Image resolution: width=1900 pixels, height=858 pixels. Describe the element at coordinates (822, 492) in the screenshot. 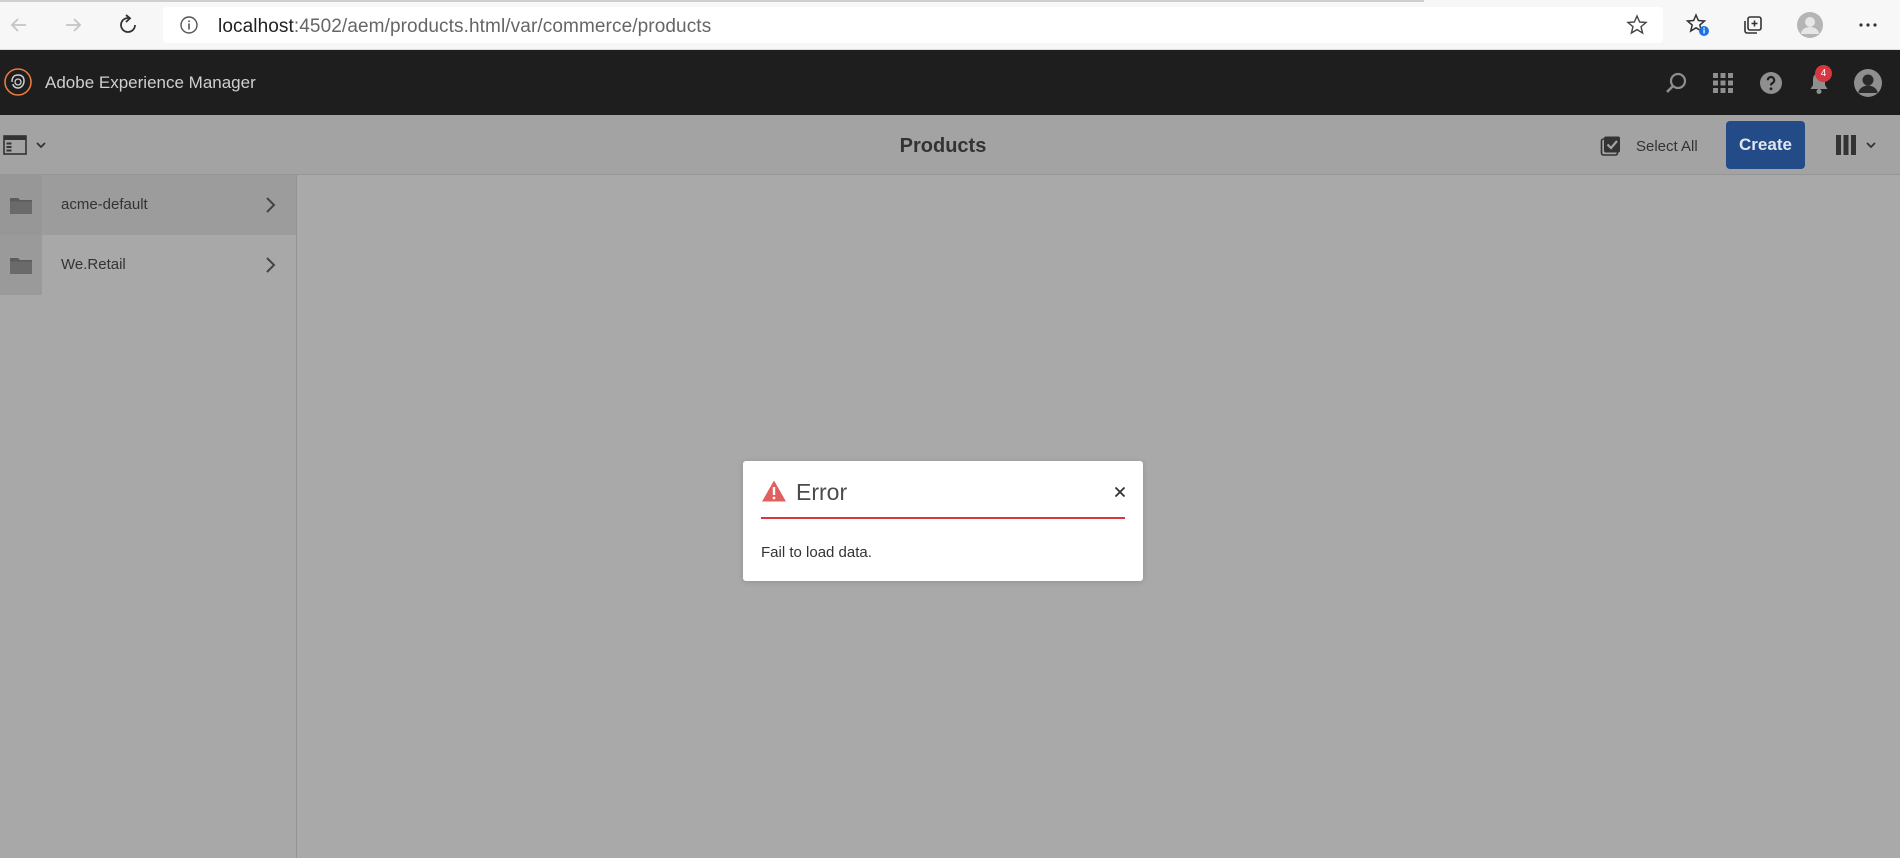

I see `dialog-title: Error` at that location.